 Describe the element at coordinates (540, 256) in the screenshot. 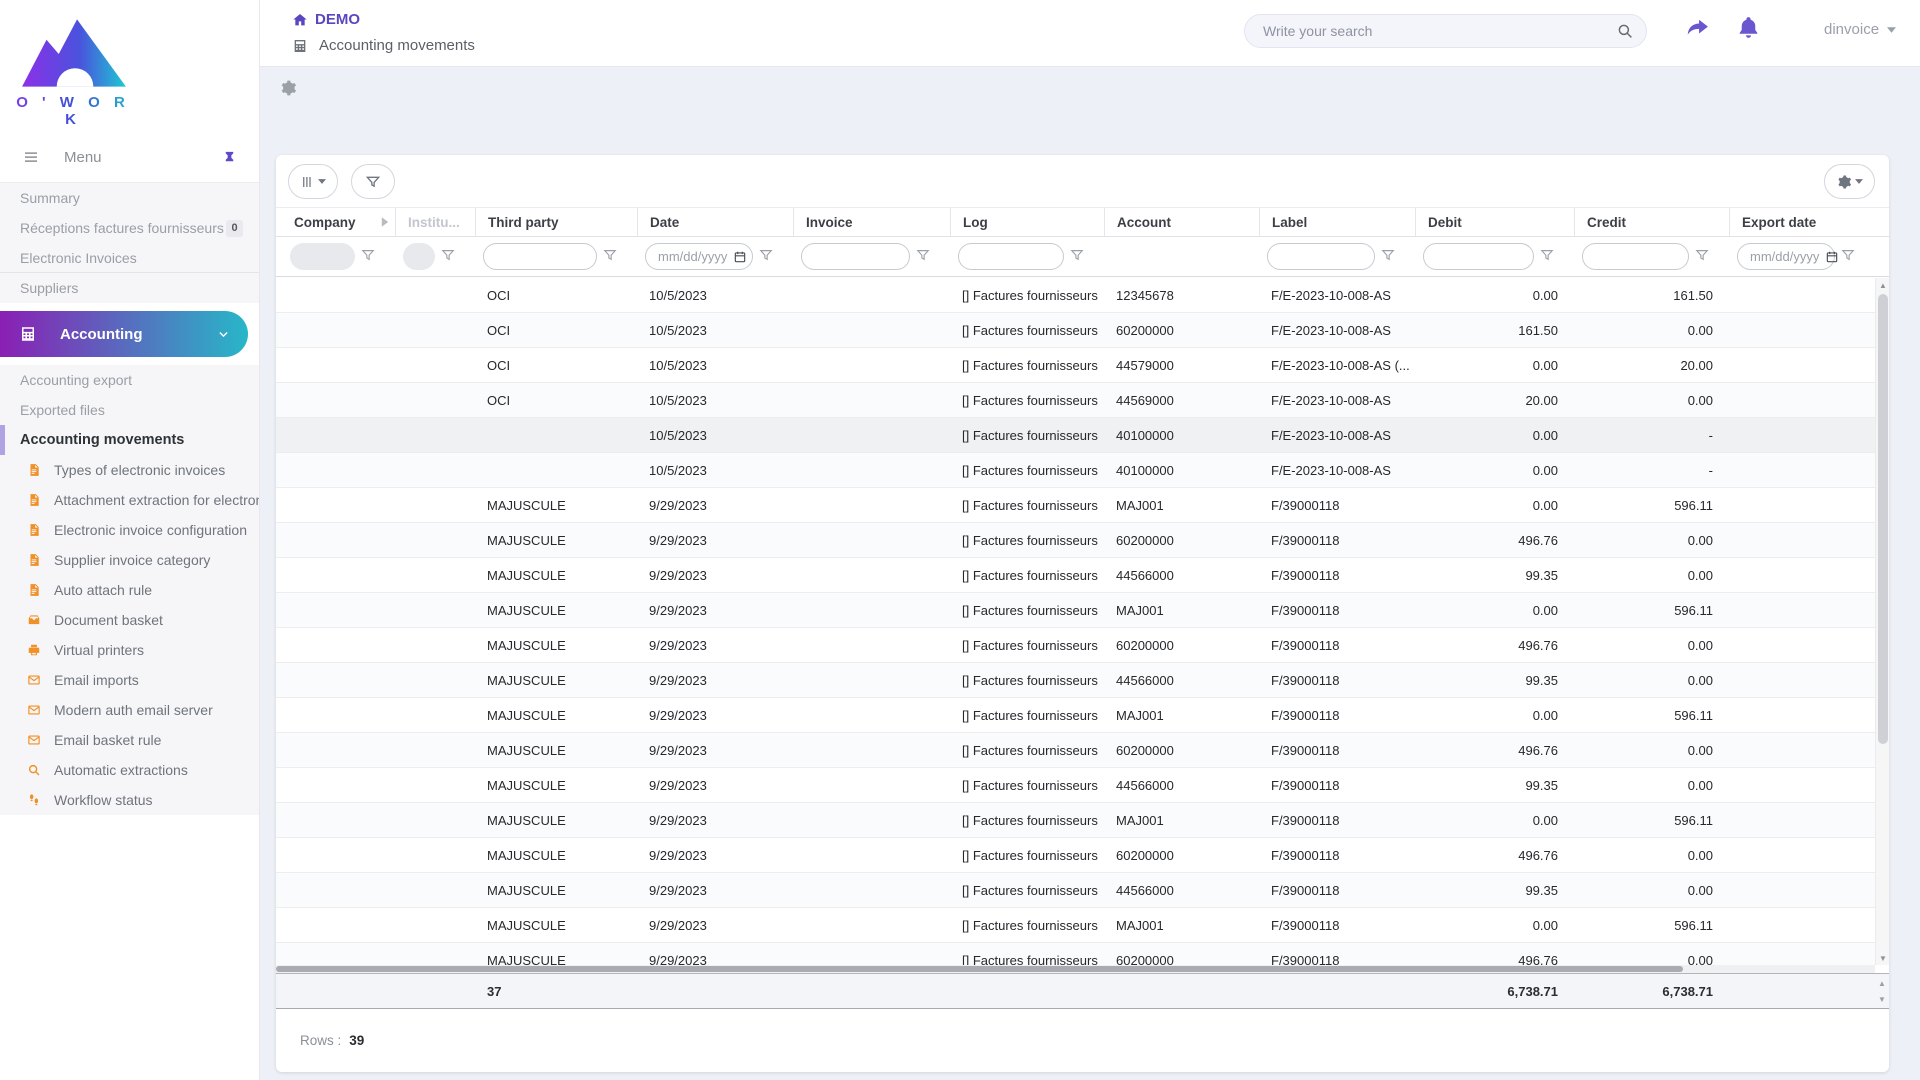

I see `filter-input-third_party` at that location.